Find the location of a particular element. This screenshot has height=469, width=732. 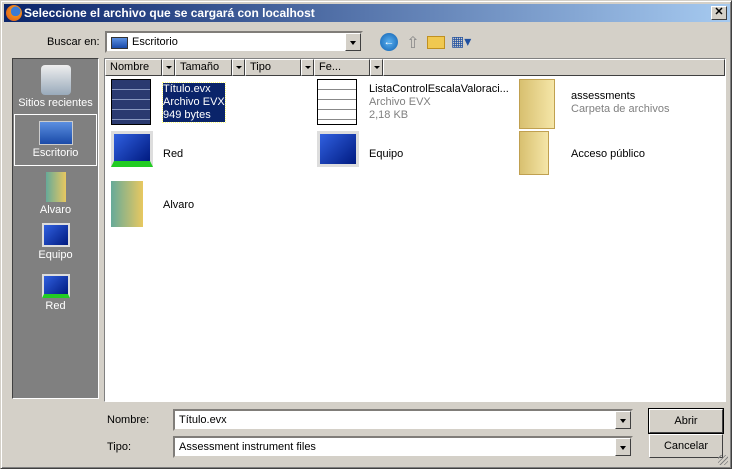

filetype-value: Assessment instrument files is located at coordinates (247, 447).